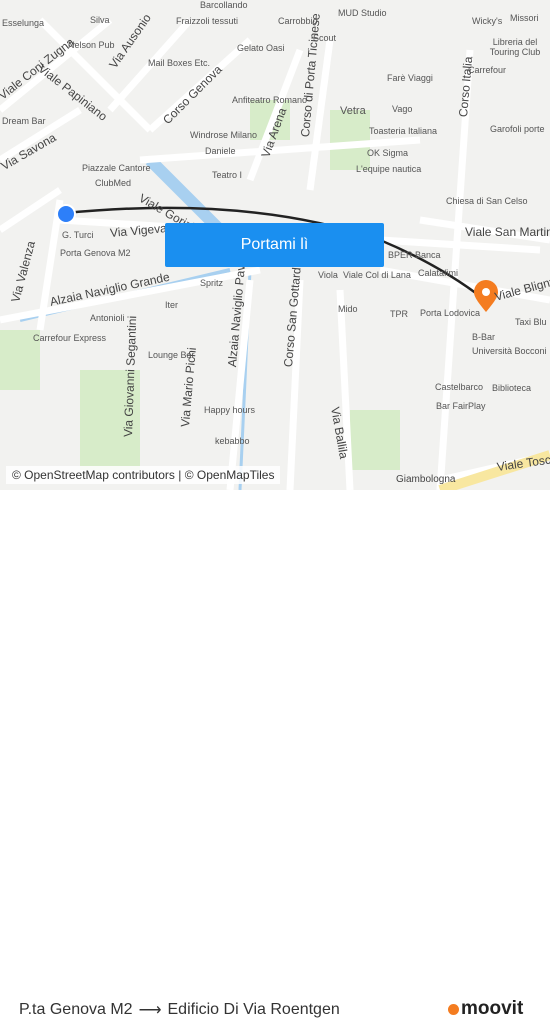  Describe the element at coordinates (253, 1009) in the screenshot. I see `destination-name: Edificio Di Via Roentgen` at that location.